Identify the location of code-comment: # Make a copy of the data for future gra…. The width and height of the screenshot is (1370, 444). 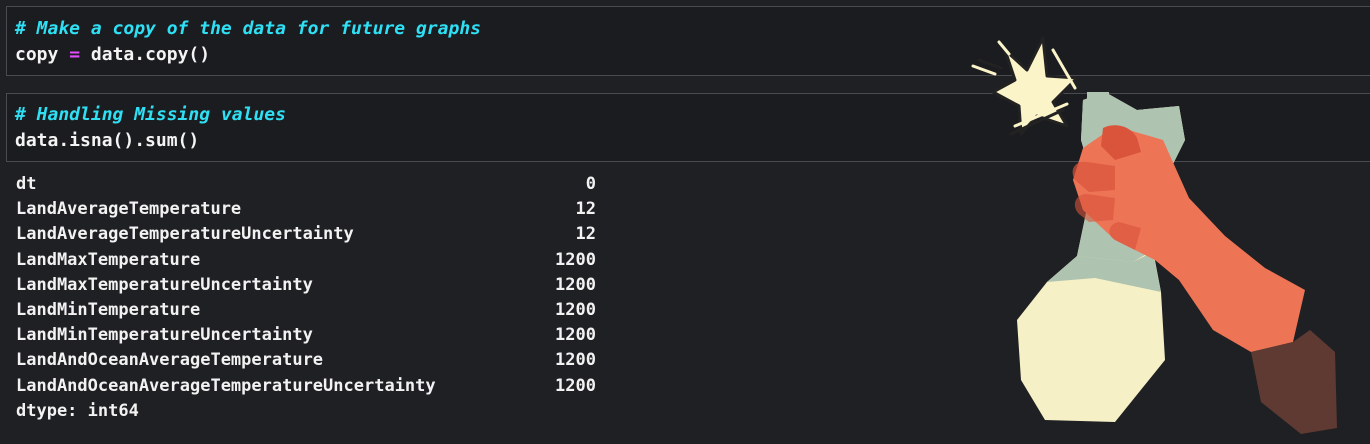
(248, 28).